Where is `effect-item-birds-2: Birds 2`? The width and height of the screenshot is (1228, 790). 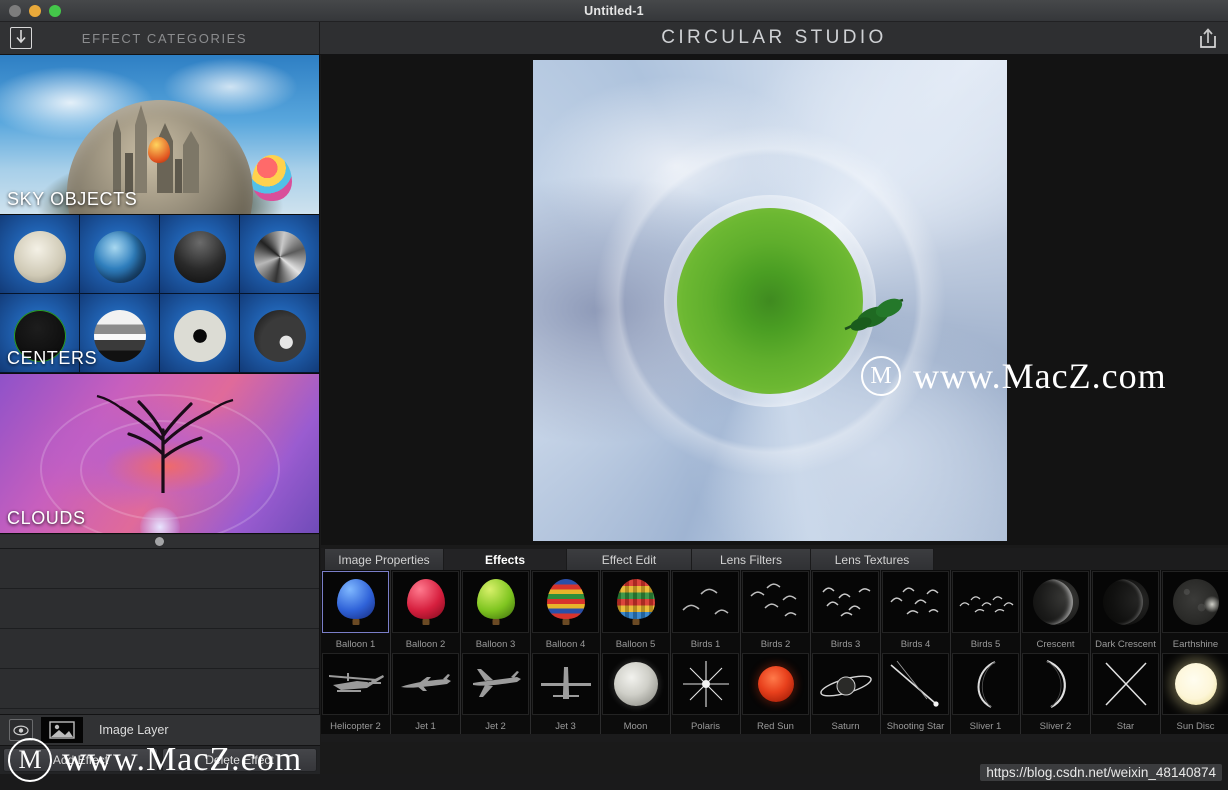
effect-item-birds-2: Birds 2 is located at coordinates (776, 611).